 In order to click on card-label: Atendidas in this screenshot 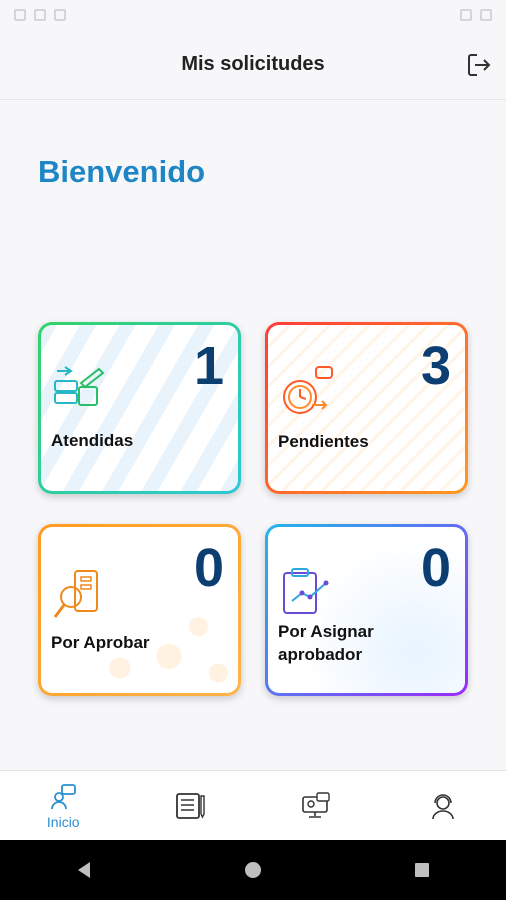, I will do `click(92, 440)`.